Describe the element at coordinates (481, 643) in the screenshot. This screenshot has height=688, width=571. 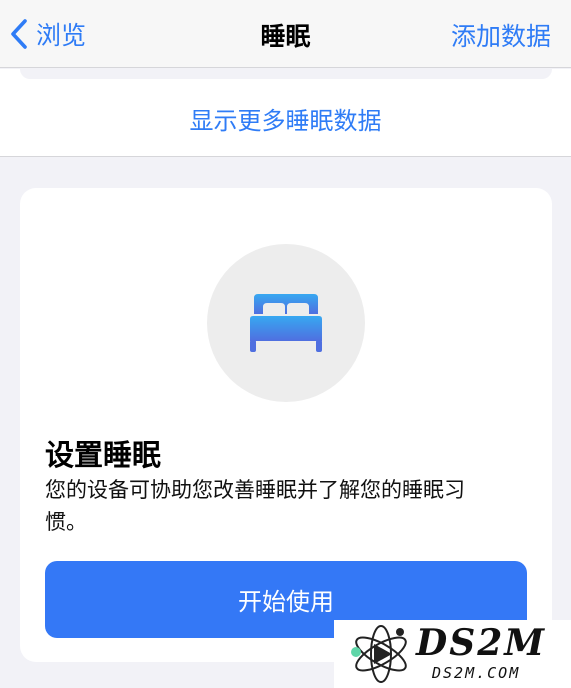
I see `watermark-brand: DS2M` at that location.